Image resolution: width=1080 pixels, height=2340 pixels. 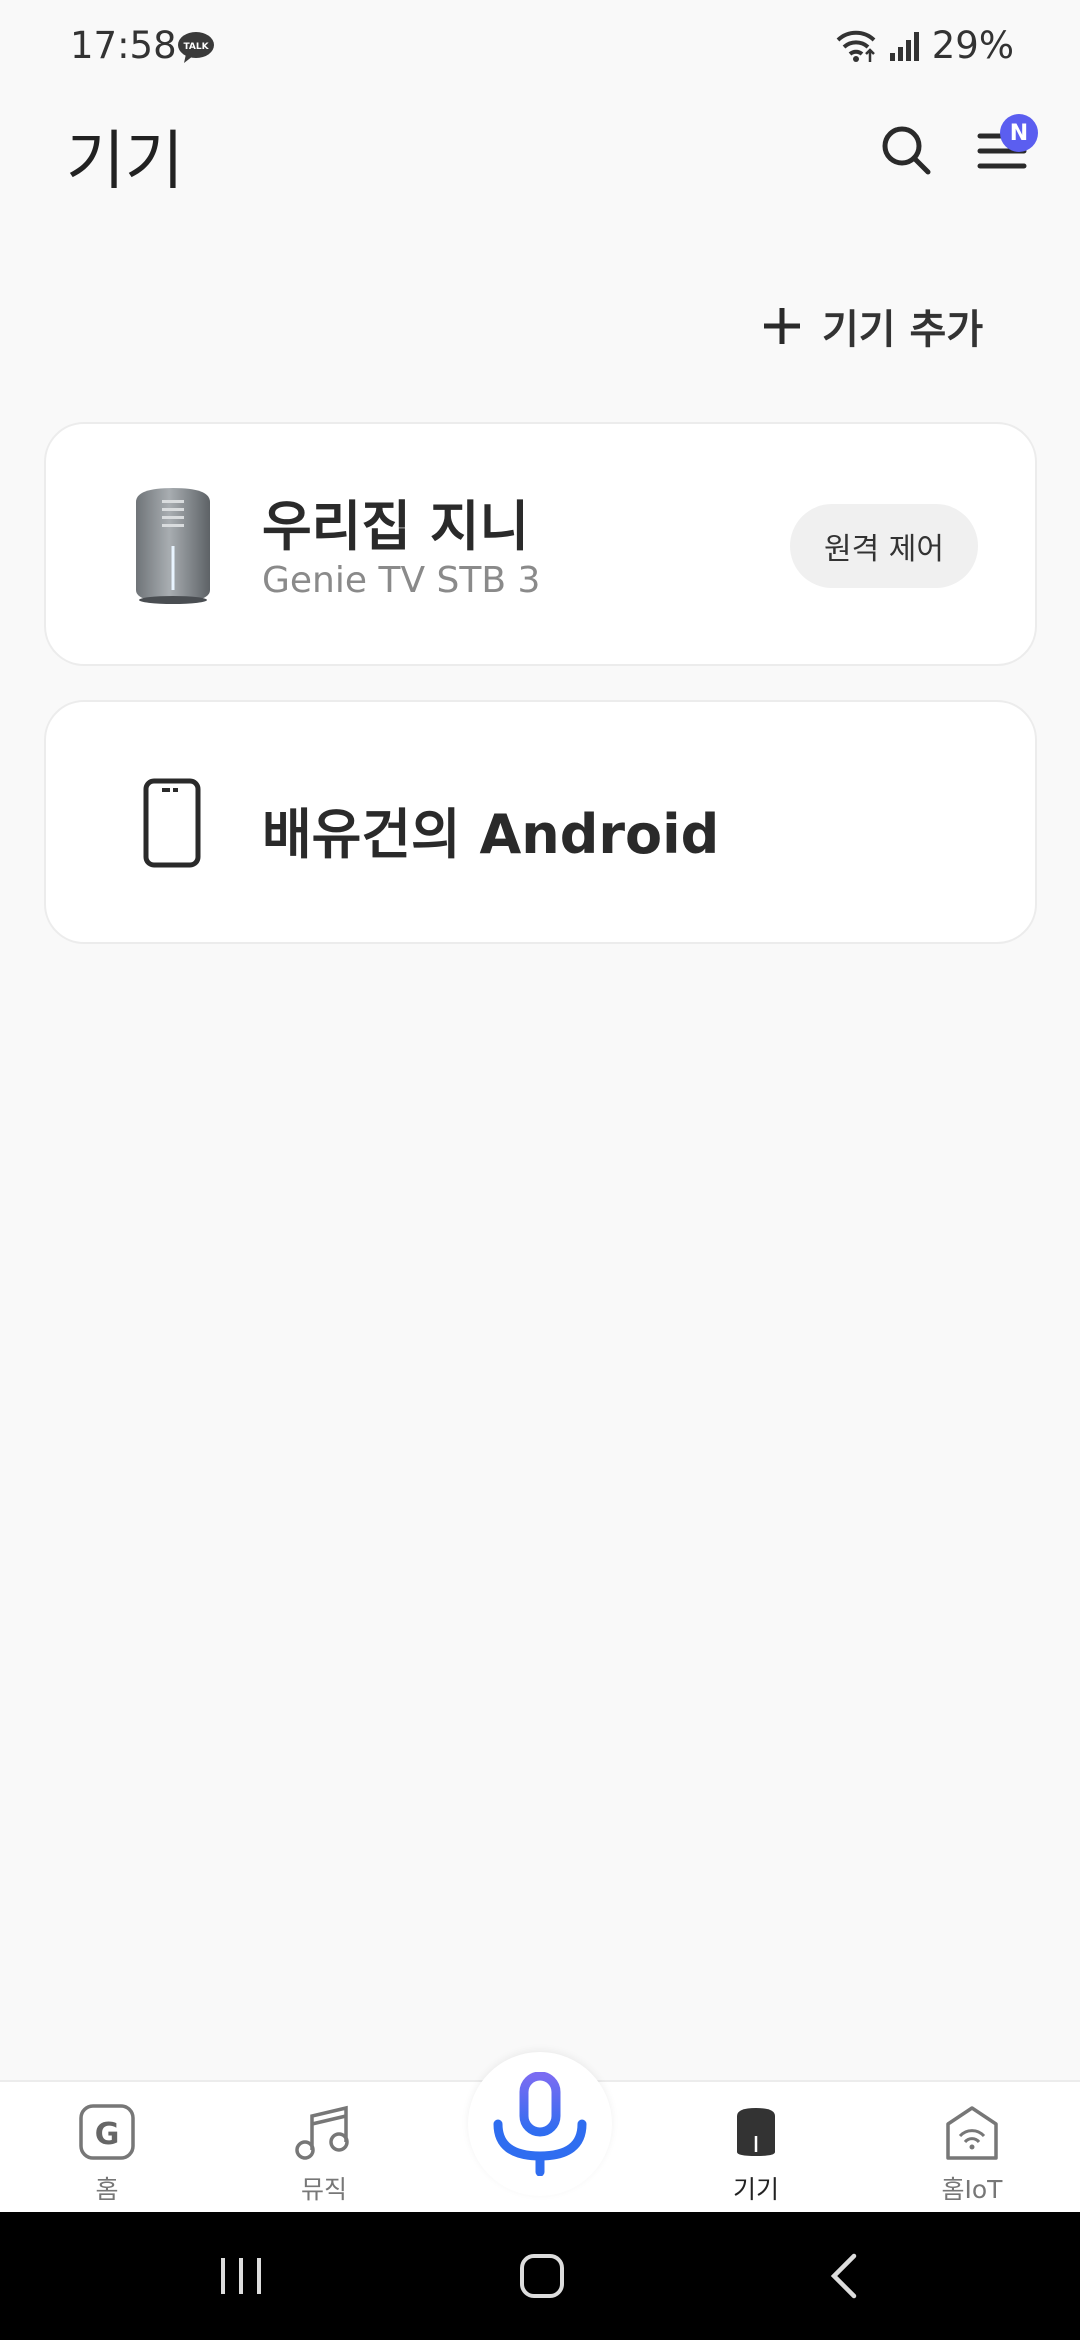 What do you see at coordinates (125, 162) in the screenshot?
I see `page-title: 기기` at bounding box center [125, 162].